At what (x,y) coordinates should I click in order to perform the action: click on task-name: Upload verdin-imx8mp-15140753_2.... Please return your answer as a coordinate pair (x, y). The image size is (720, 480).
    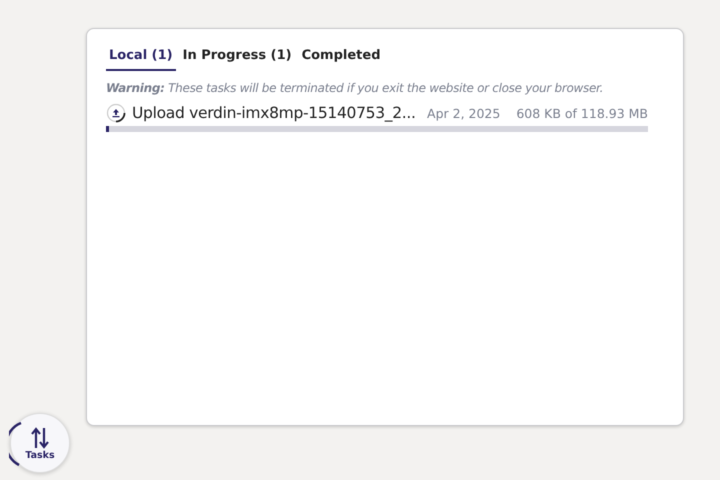
    Looking at the image, I should click on (274, 113).